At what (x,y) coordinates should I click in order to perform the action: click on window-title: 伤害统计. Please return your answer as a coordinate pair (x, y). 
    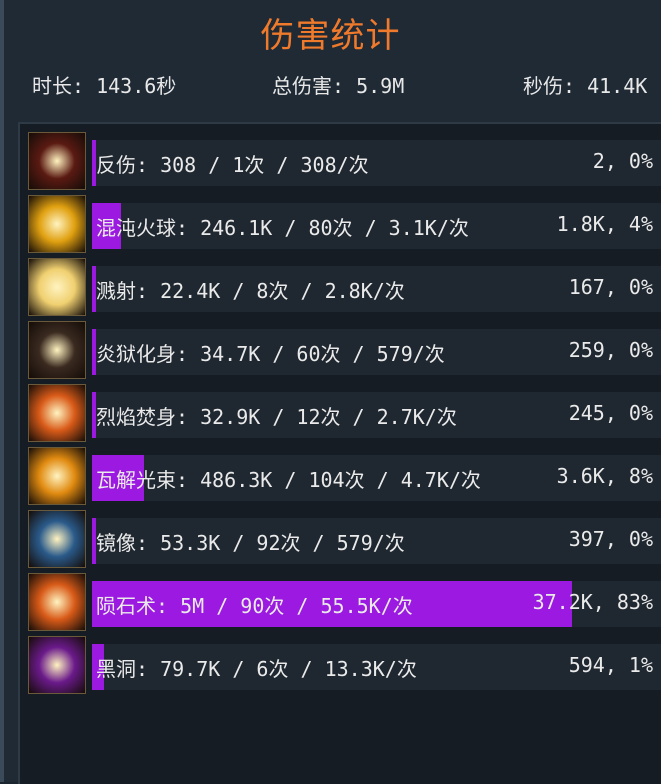
    Looking at the image, I should click on (330, 36).